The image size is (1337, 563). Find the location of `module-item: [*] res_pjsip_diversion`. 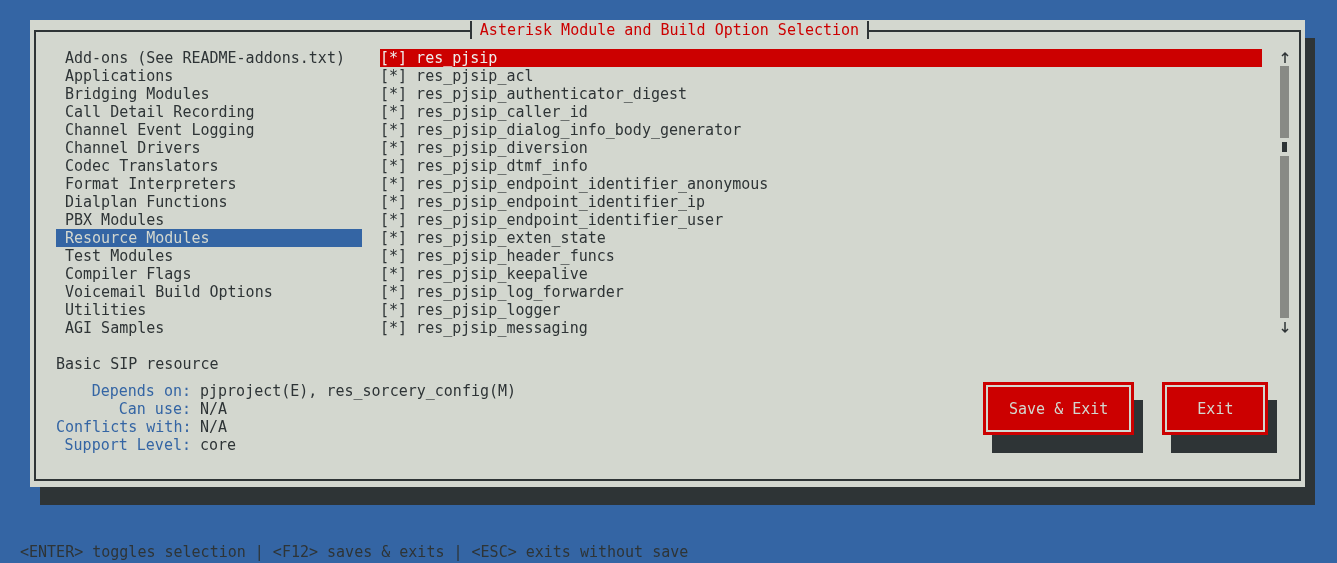

module-item: [*] res_pjsip_diversion is located at coordinates (821, 148).